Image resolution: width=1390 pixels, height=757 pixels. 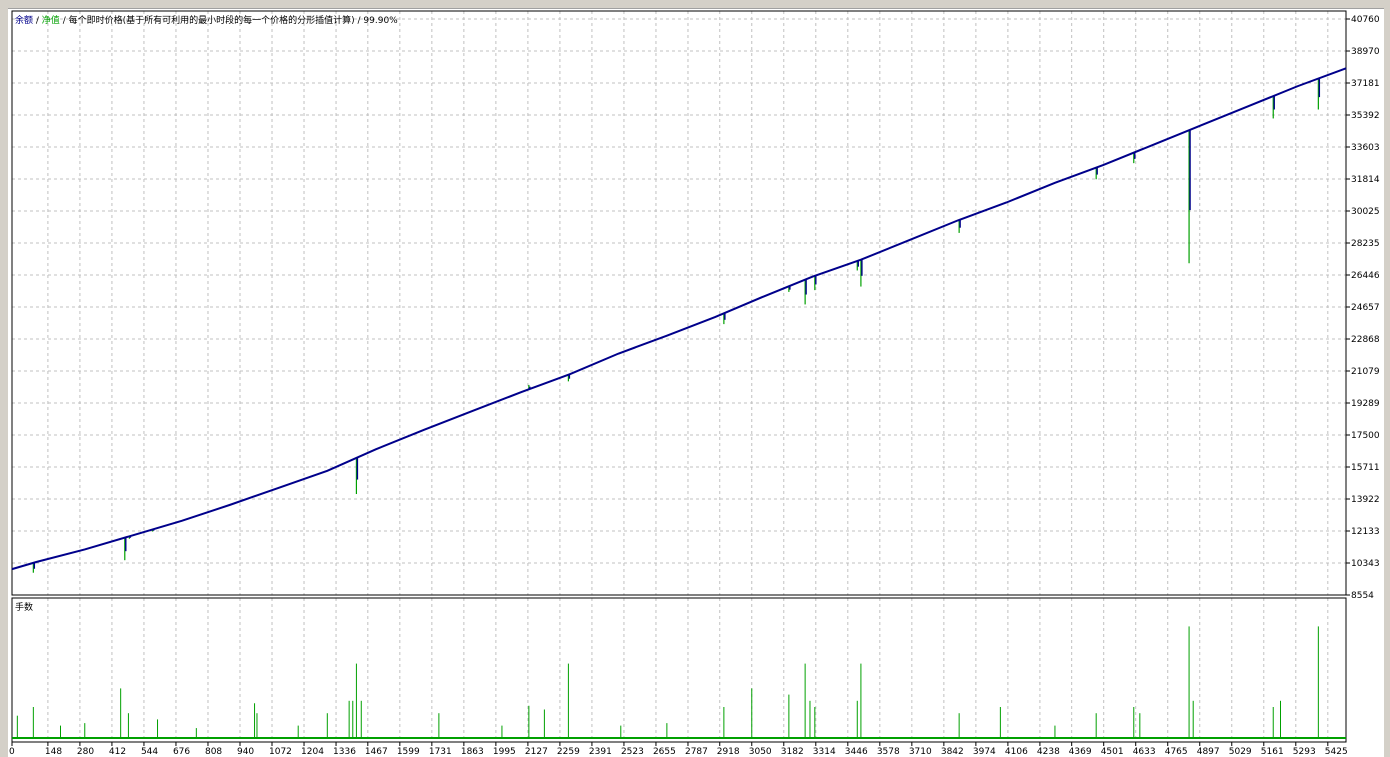 I want to click on y-tick-label: 19289, so click(x=1365, y=404).